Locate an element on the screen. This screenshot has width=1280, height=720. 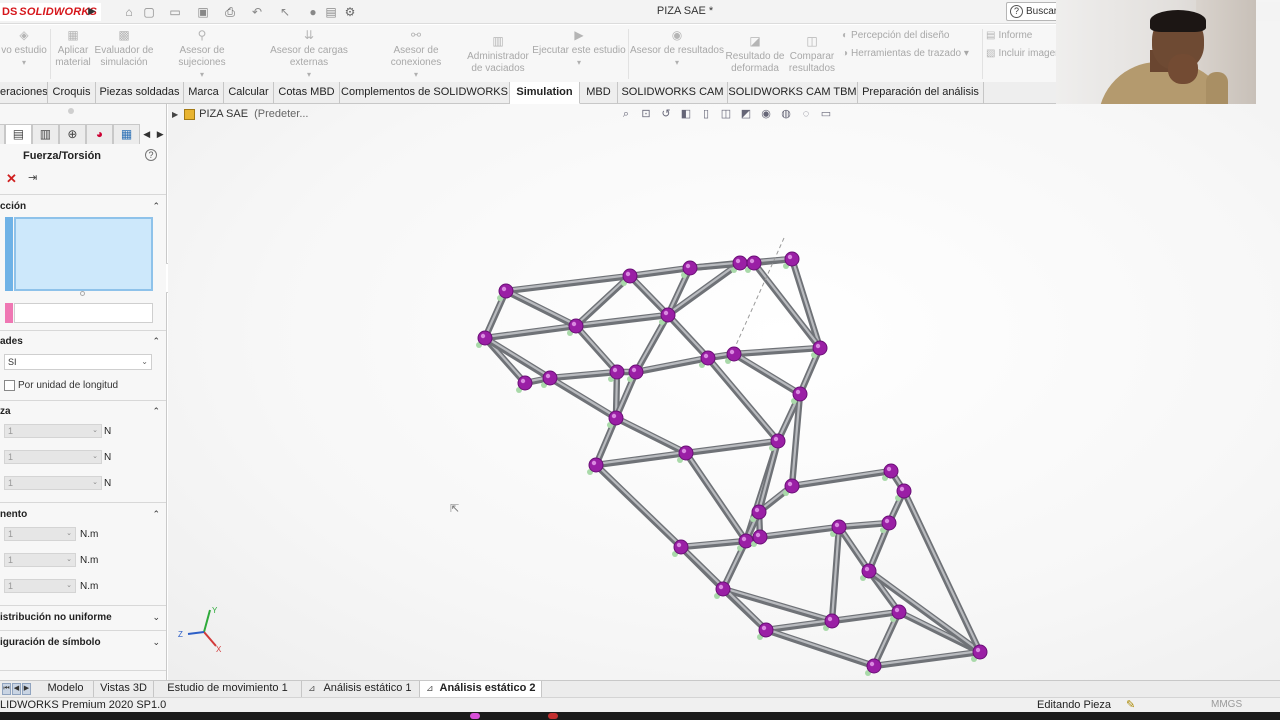
force-y-input: 1 ⌄ is located at coordinates (53, 457).